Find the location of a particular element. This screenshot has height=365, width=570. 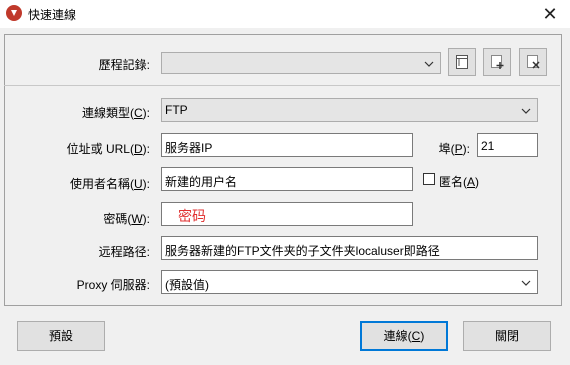

close-icon: ✕ is located at coordinates (550, 14).